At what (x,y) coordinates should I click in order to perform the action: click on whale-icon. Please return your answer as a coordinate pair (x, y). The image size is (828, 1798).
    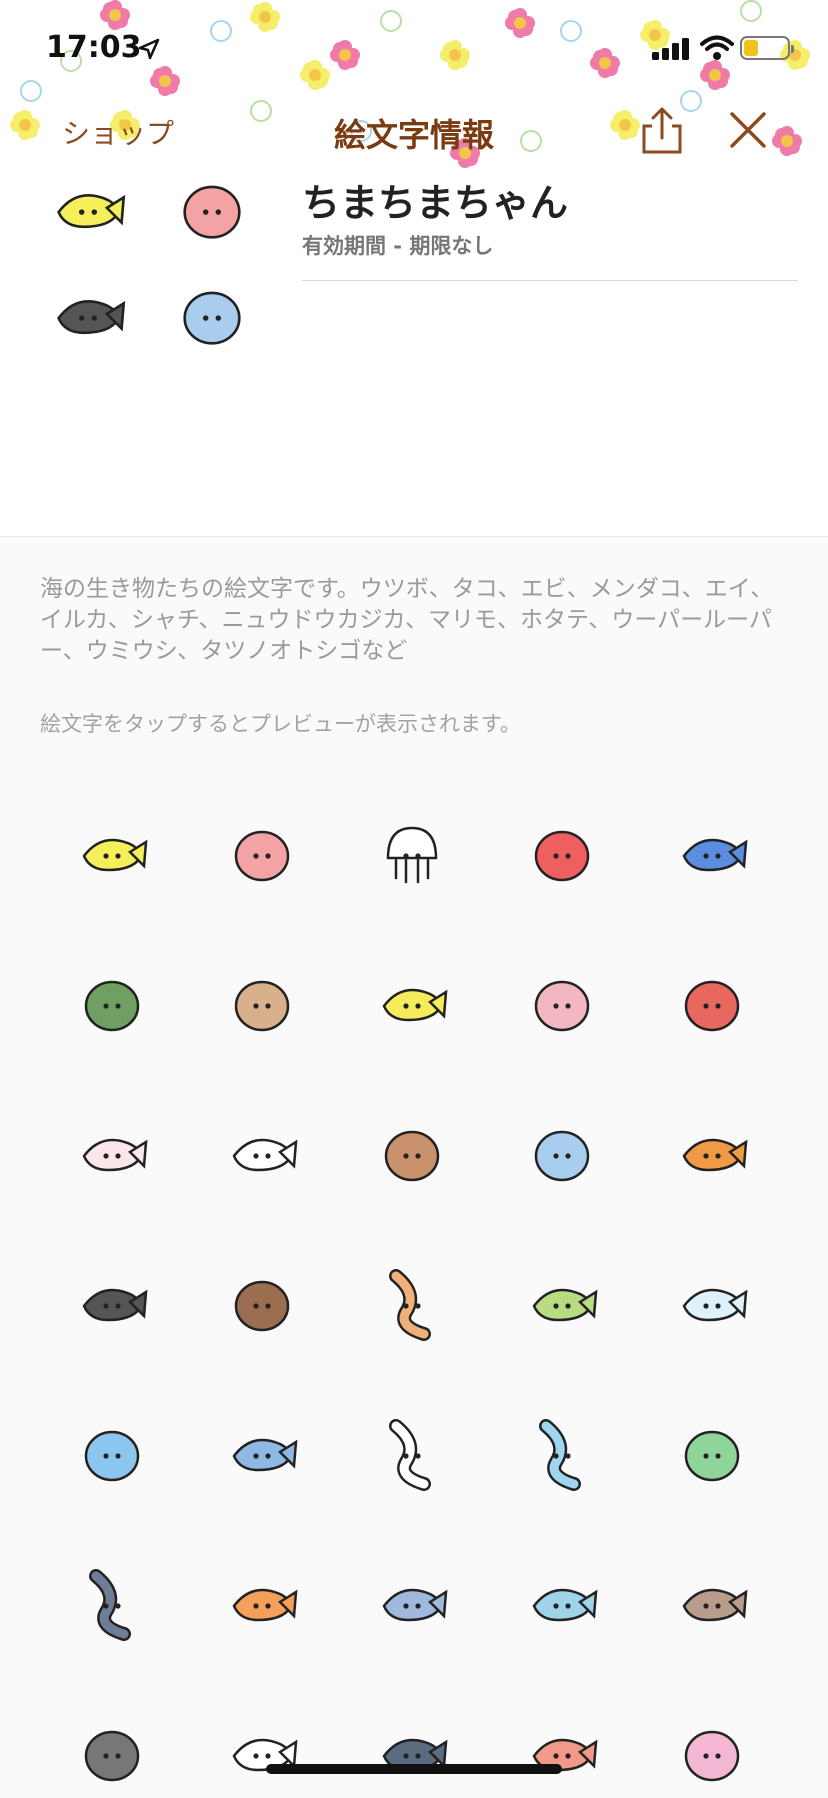
    Looking at the image, I should click on (112, 1454).